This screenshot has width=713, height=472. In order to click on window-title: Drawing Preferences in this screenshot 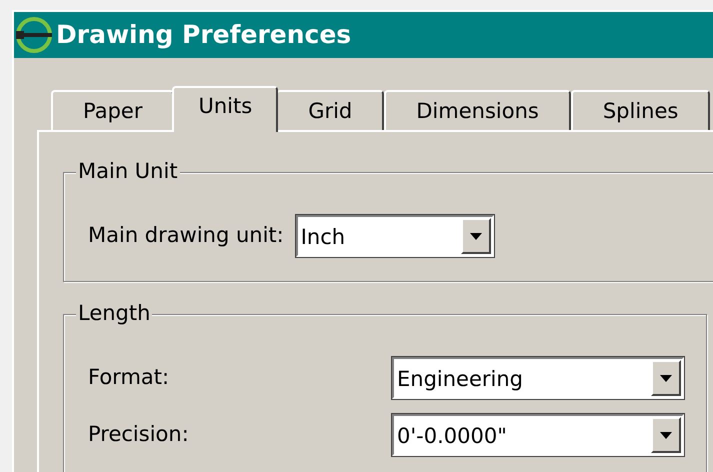, I will do `click(204, 35)`.